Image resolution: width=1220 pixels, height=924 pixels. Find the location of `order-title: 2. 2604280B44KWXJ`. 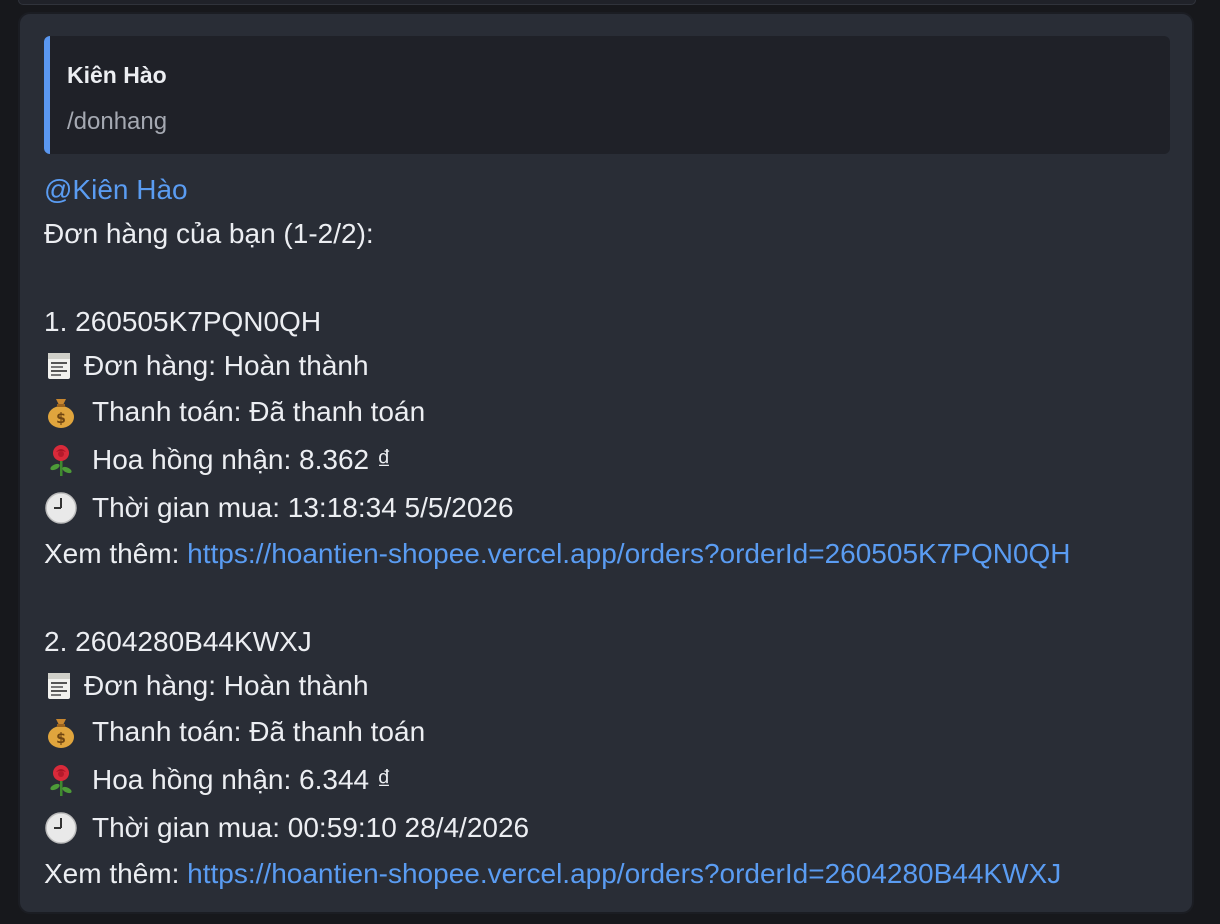

order-title: 2. 2604280B44KWXJ is located at coordinates (178, 641).